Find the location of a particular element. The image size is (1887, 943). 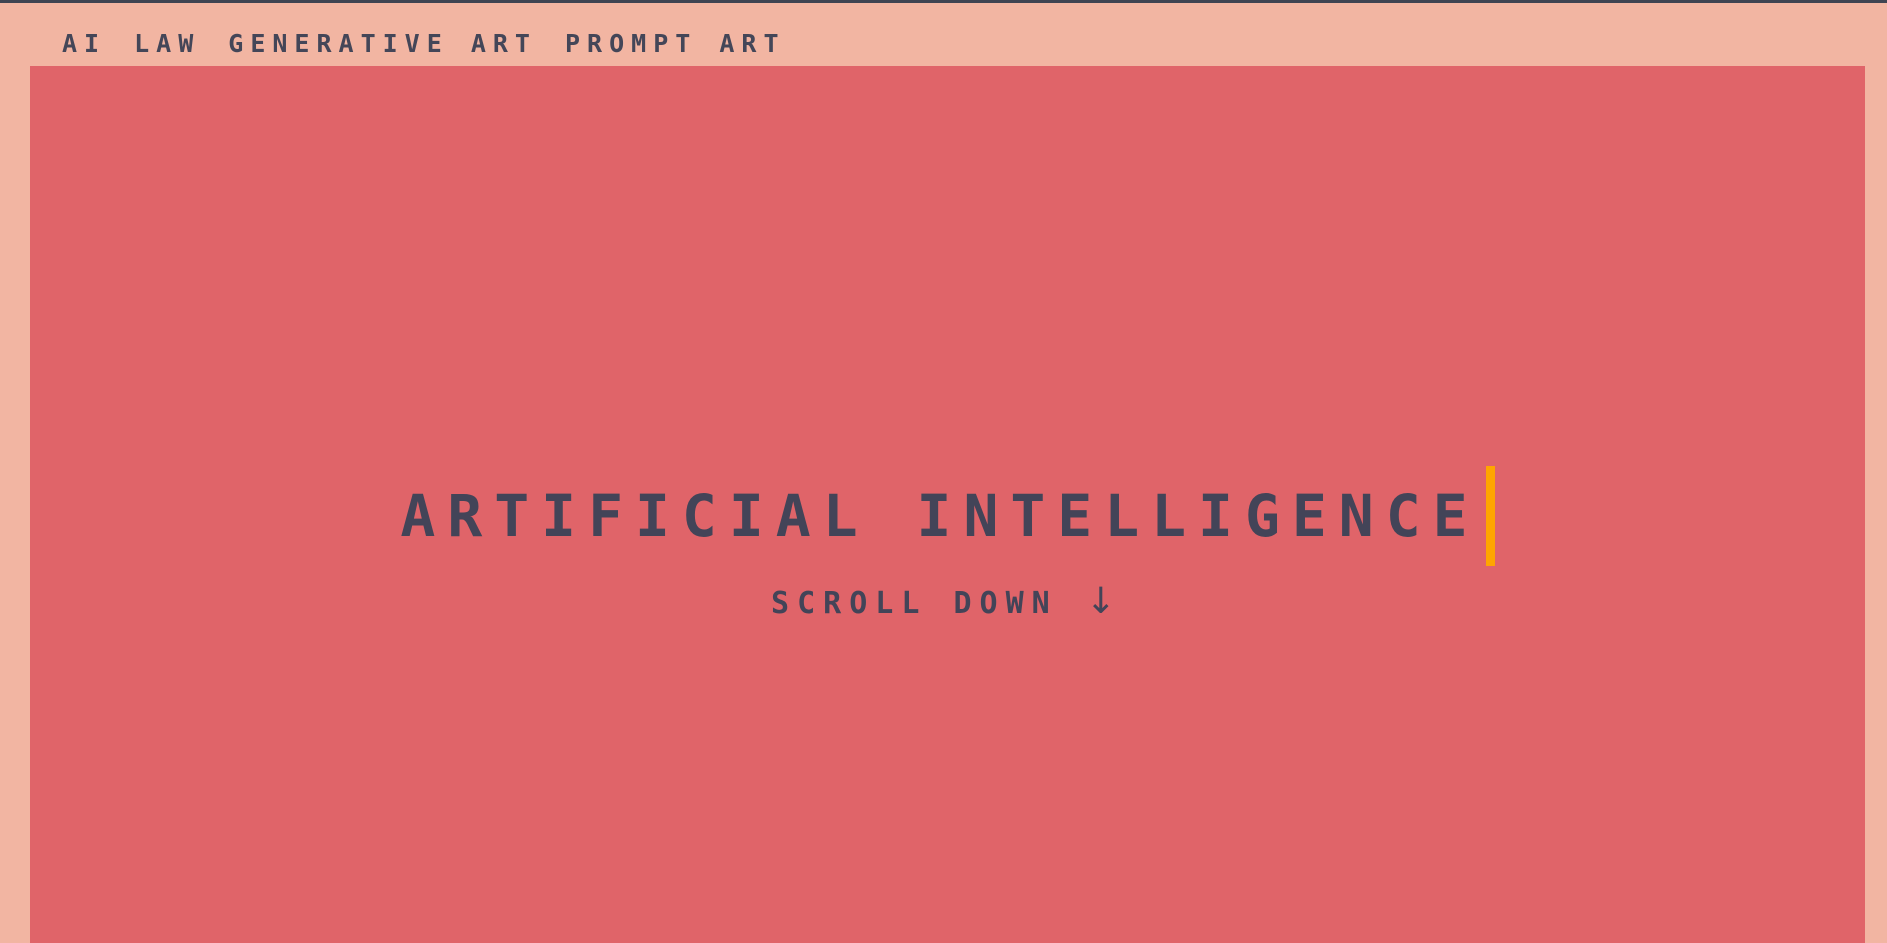

hero-headline: ARTIFICIAL INTELLIGENCE is located at coordinates (940, 516).